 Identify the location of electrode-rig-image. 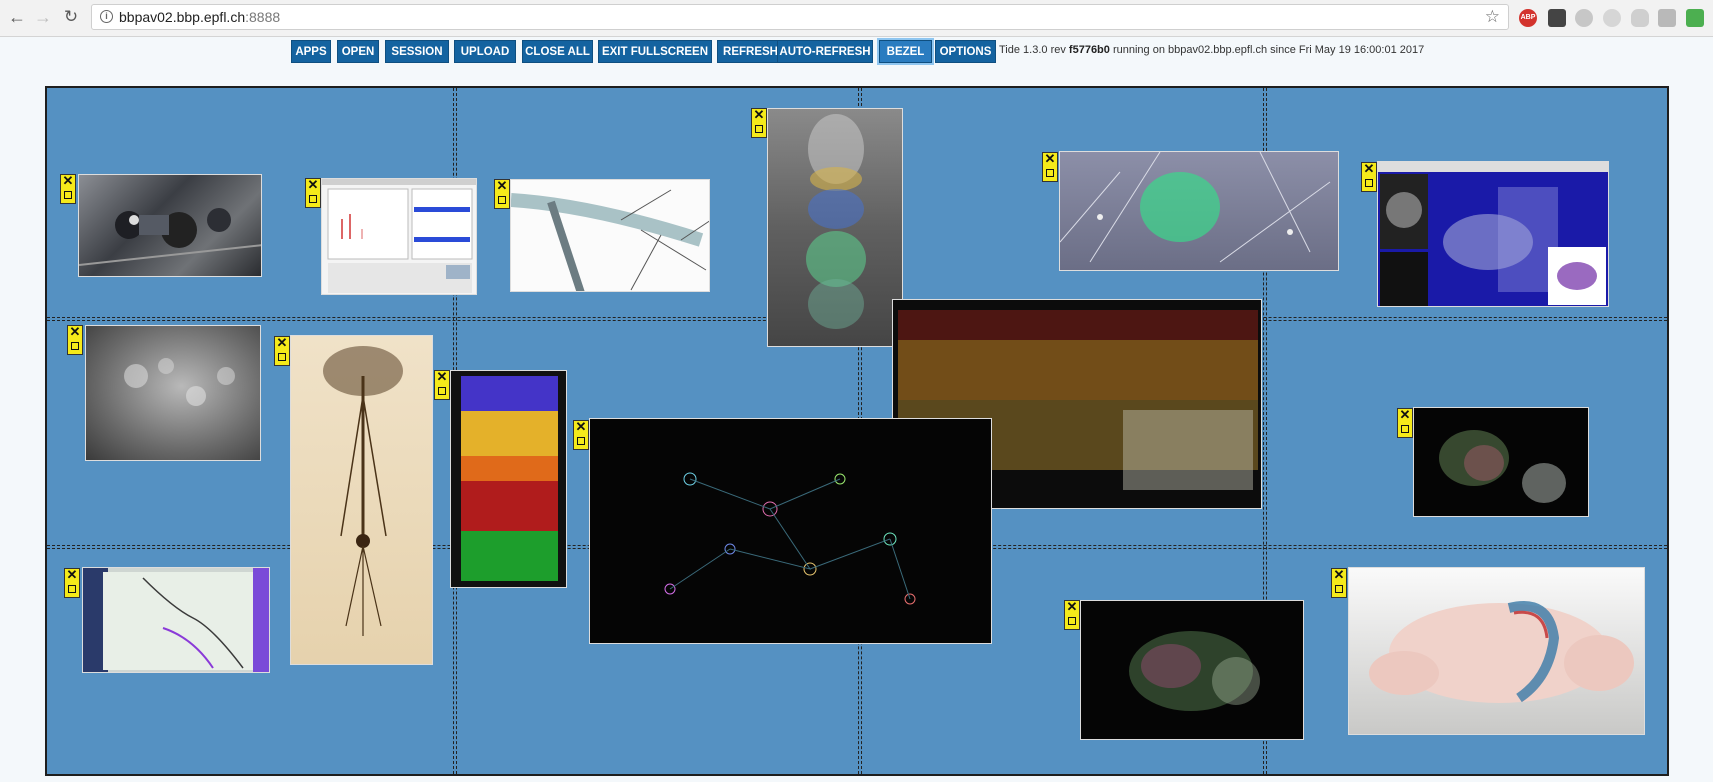
(170, 237).